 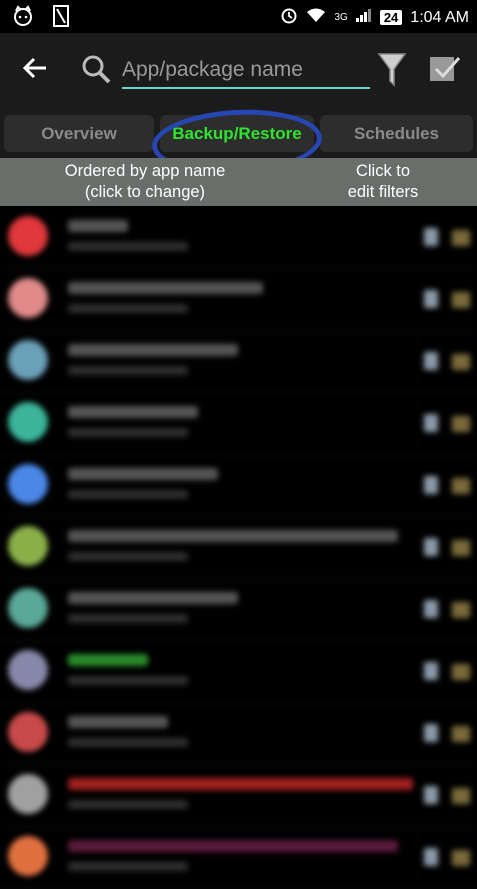 What do you see at coordinates (61, 18) in the screenshot?
I see `file-notification-icon` at bounding box center [61, 18].